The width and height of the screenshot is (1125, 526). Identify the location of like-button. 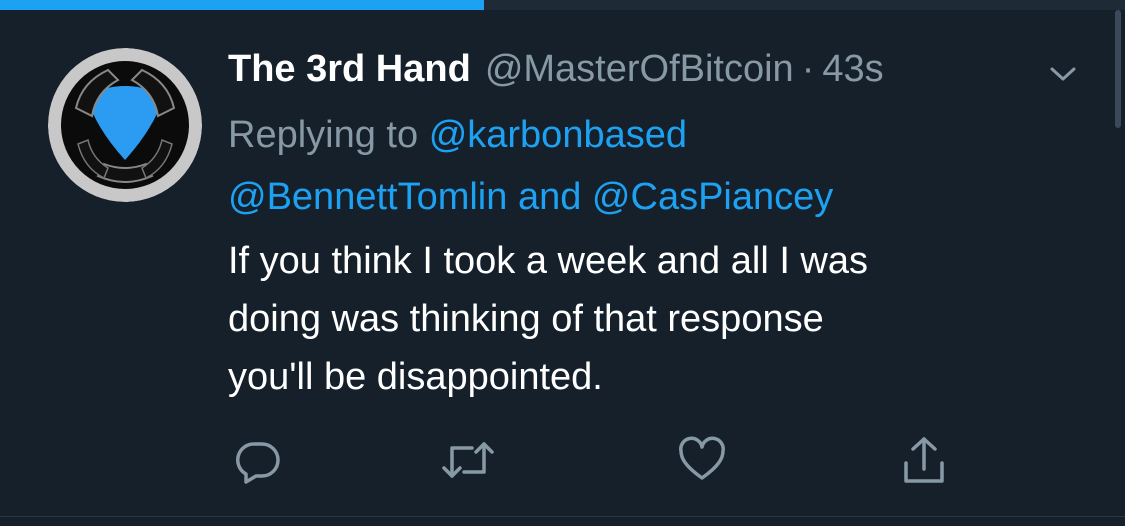
(702, 460).